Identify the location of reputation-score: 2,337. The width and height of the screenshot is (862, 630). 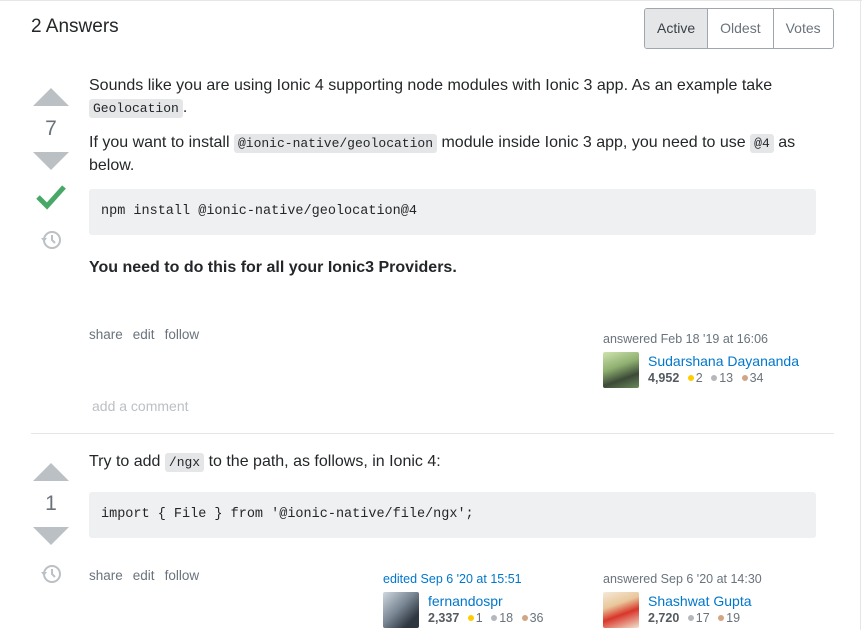
(444, 618).